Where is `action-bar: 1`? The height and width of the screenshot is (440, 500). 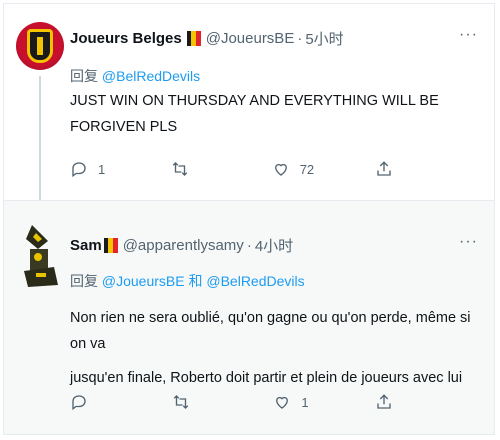 action-bar: 1 is located at coordinates (242, 402).